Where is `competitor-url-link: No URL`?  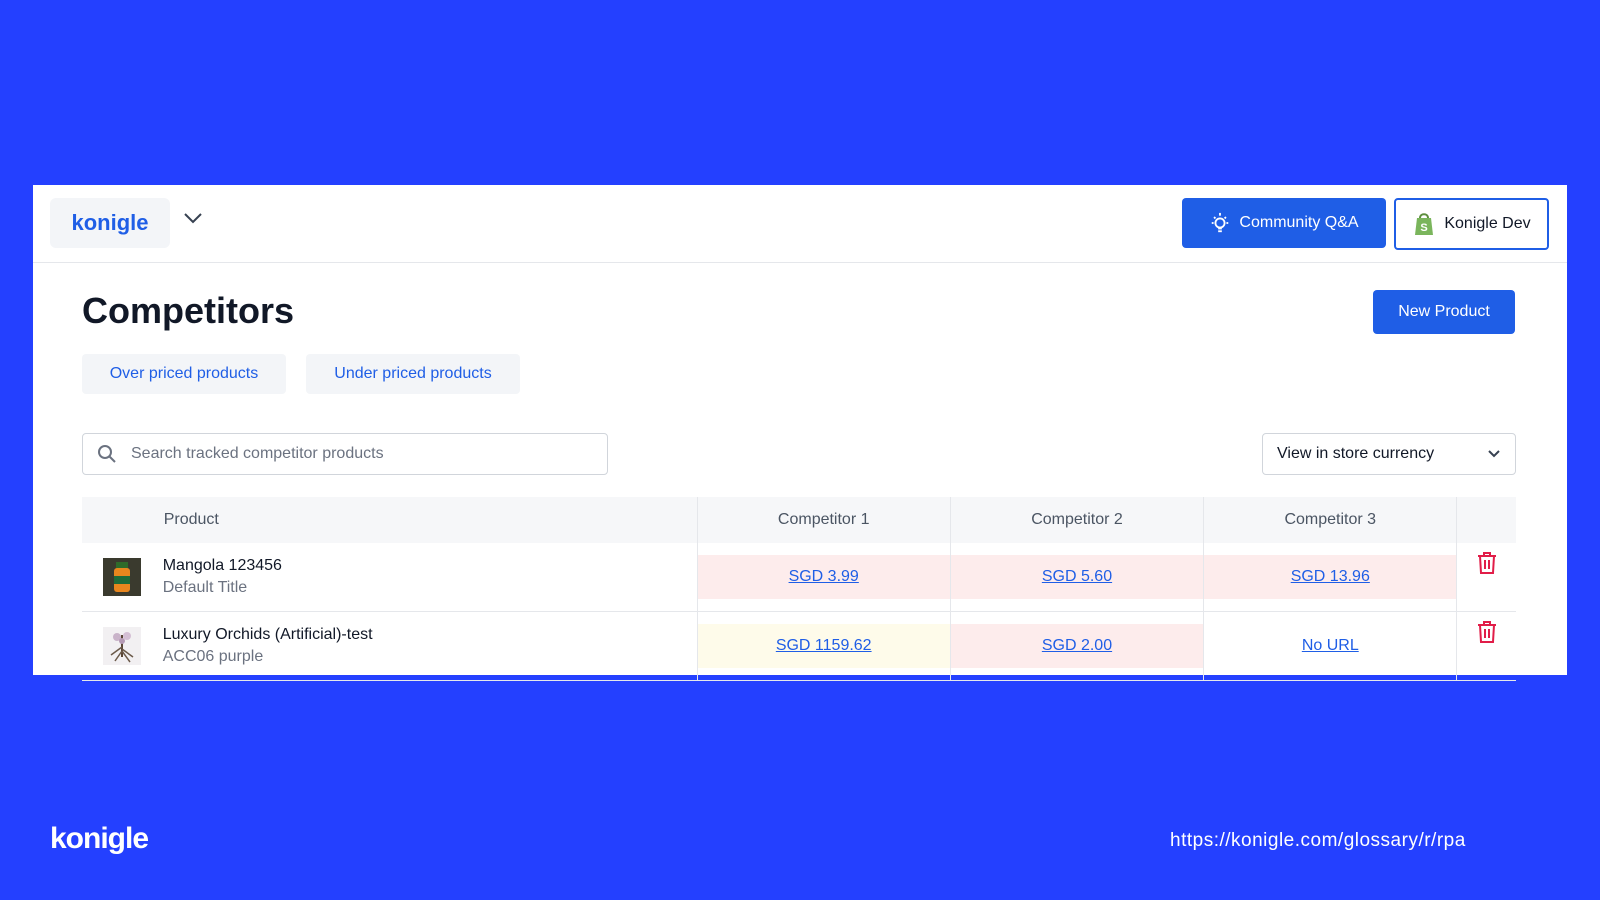
competitor-url-link: No URL is located at coordinates (1330, 646).